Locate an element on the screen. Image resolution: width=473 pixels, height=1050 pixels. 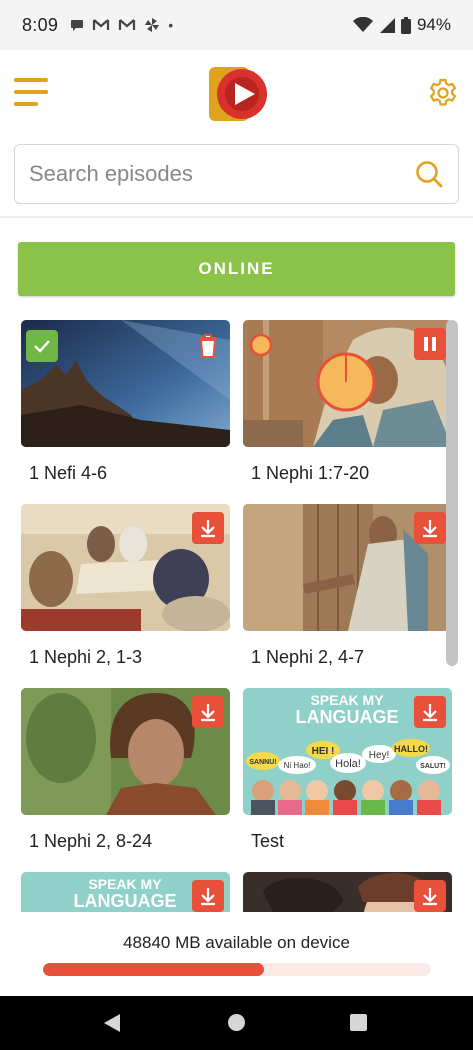
episode-thumbnail: SPEAK MY LANGUAGE is located at coordinates (125, 892).